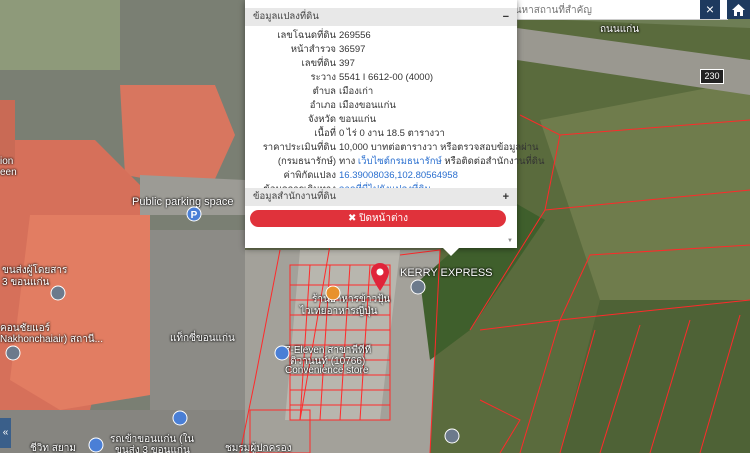 The height and width of the screenshot is (453, 750). What do you see at coordinates (381, 64) in the screenshot?
I see `info-row-land-number: เลขที่ดิน 397` at bounding box center [381, 64].